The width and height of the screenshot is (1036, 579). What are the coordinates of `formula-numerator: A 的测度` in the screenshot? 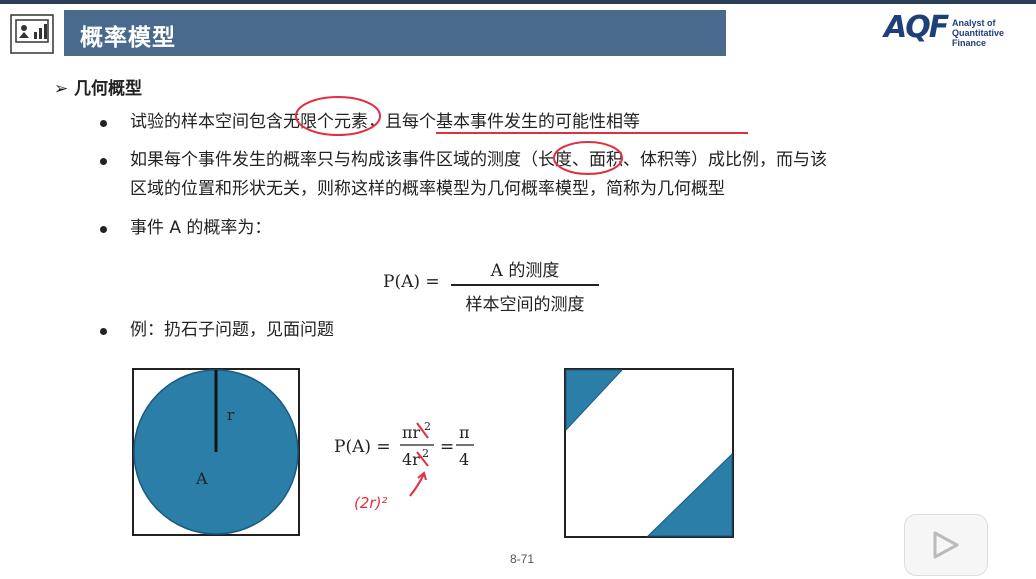 It's located at (525, 271).